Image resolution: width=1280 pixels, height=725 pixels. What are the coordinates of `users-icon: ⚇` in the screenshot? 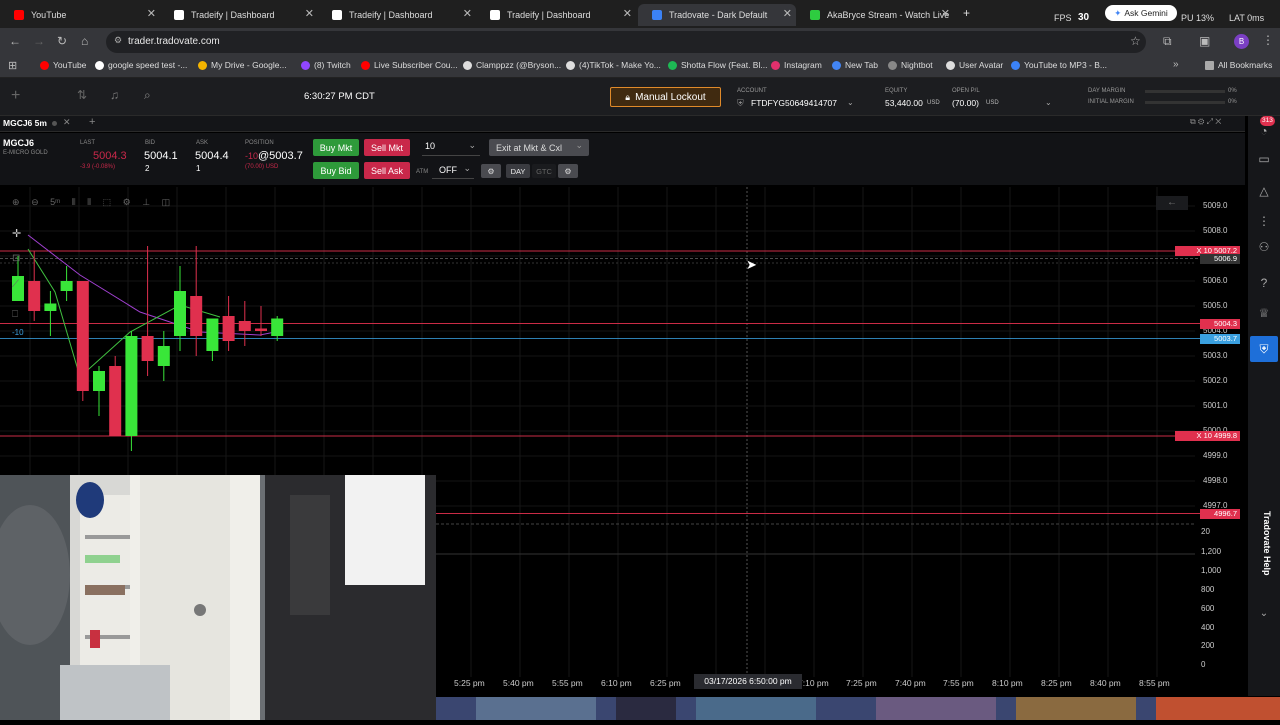 It's located at (1264, 248).